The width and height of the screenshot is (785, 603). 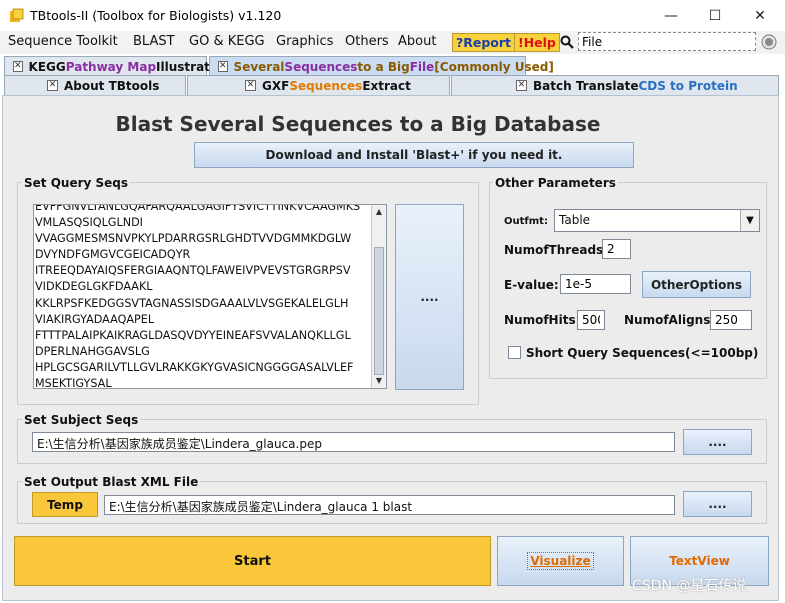 What do you see at coordinates (769, 43) in the screenshot?
I see `record-circle-icon` at bounding box center [769, 43].